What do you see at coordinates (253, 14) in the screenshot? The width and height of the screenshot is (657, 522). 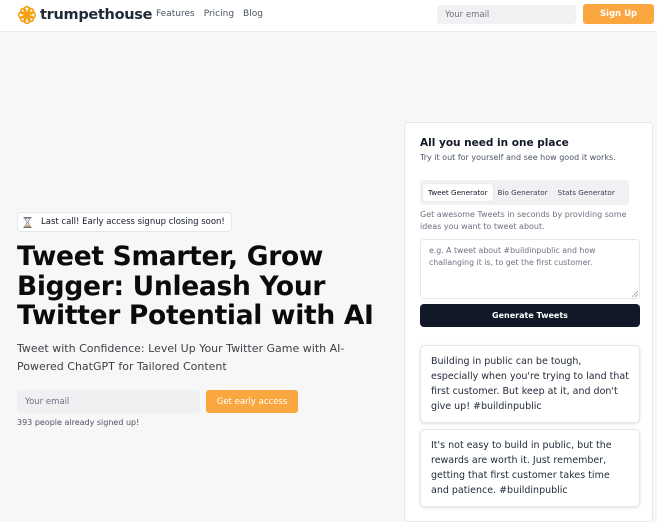 I see `nav-link-blog: Blog` at bounding box center [253, 14].